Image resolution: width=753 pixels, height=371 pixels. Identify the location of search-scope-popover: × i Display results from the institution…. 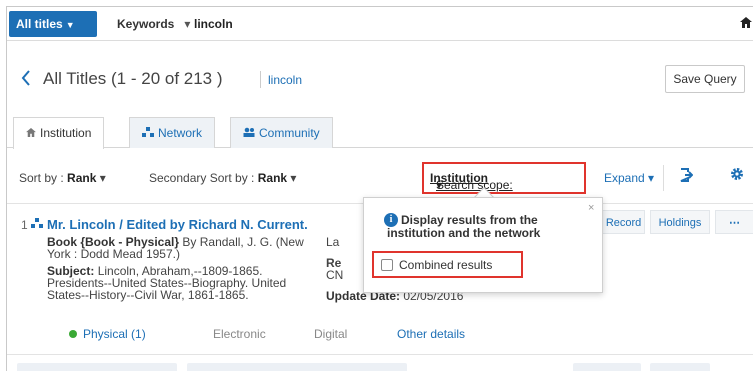
(483, 245).